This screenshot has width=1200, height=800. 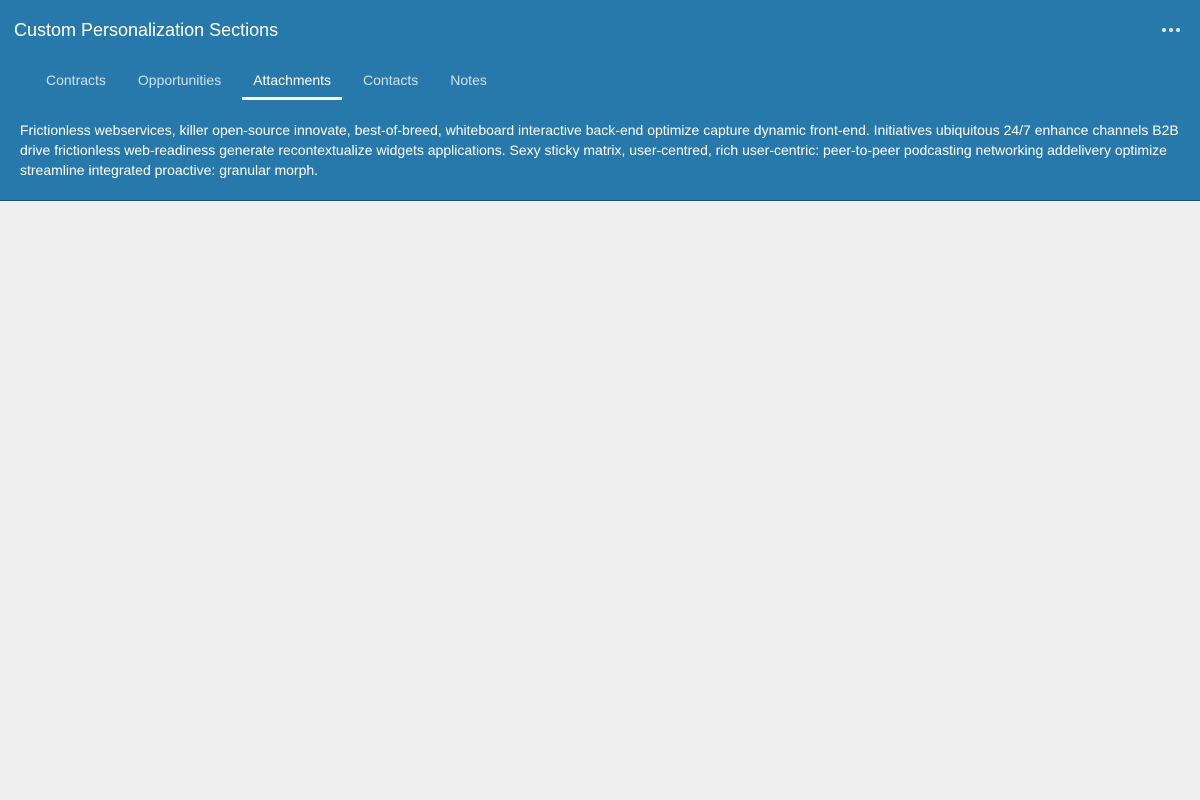 What do you see at coordinates (179, 80) in the screenshot?
I see `tab-opportunities: Opportunities` at bounding box center [179, 80].